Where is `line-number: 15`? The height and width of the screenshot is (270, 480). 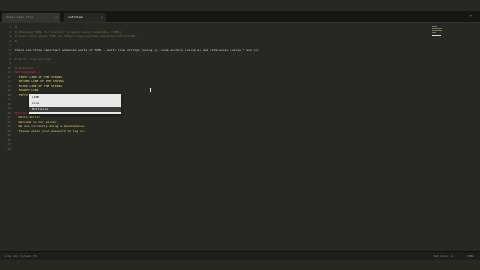
line-number: 15 is located at coordinates (9, 90).